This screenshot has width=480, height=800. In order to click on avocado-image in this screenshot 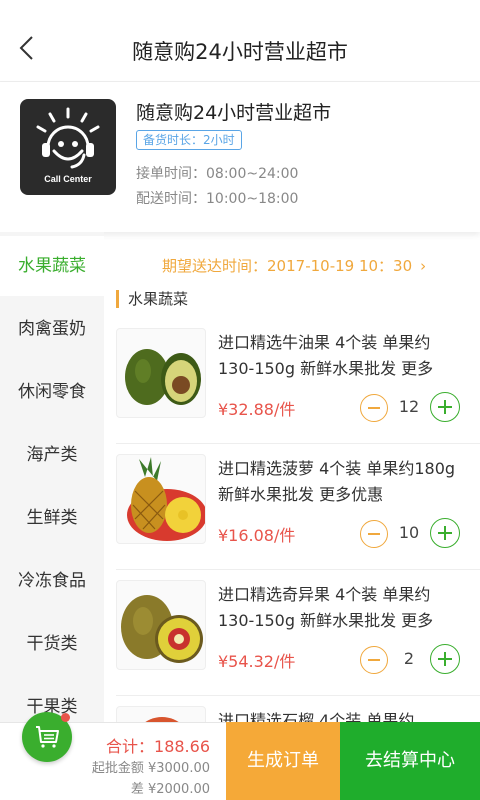, I will do `click(161, 373)`.